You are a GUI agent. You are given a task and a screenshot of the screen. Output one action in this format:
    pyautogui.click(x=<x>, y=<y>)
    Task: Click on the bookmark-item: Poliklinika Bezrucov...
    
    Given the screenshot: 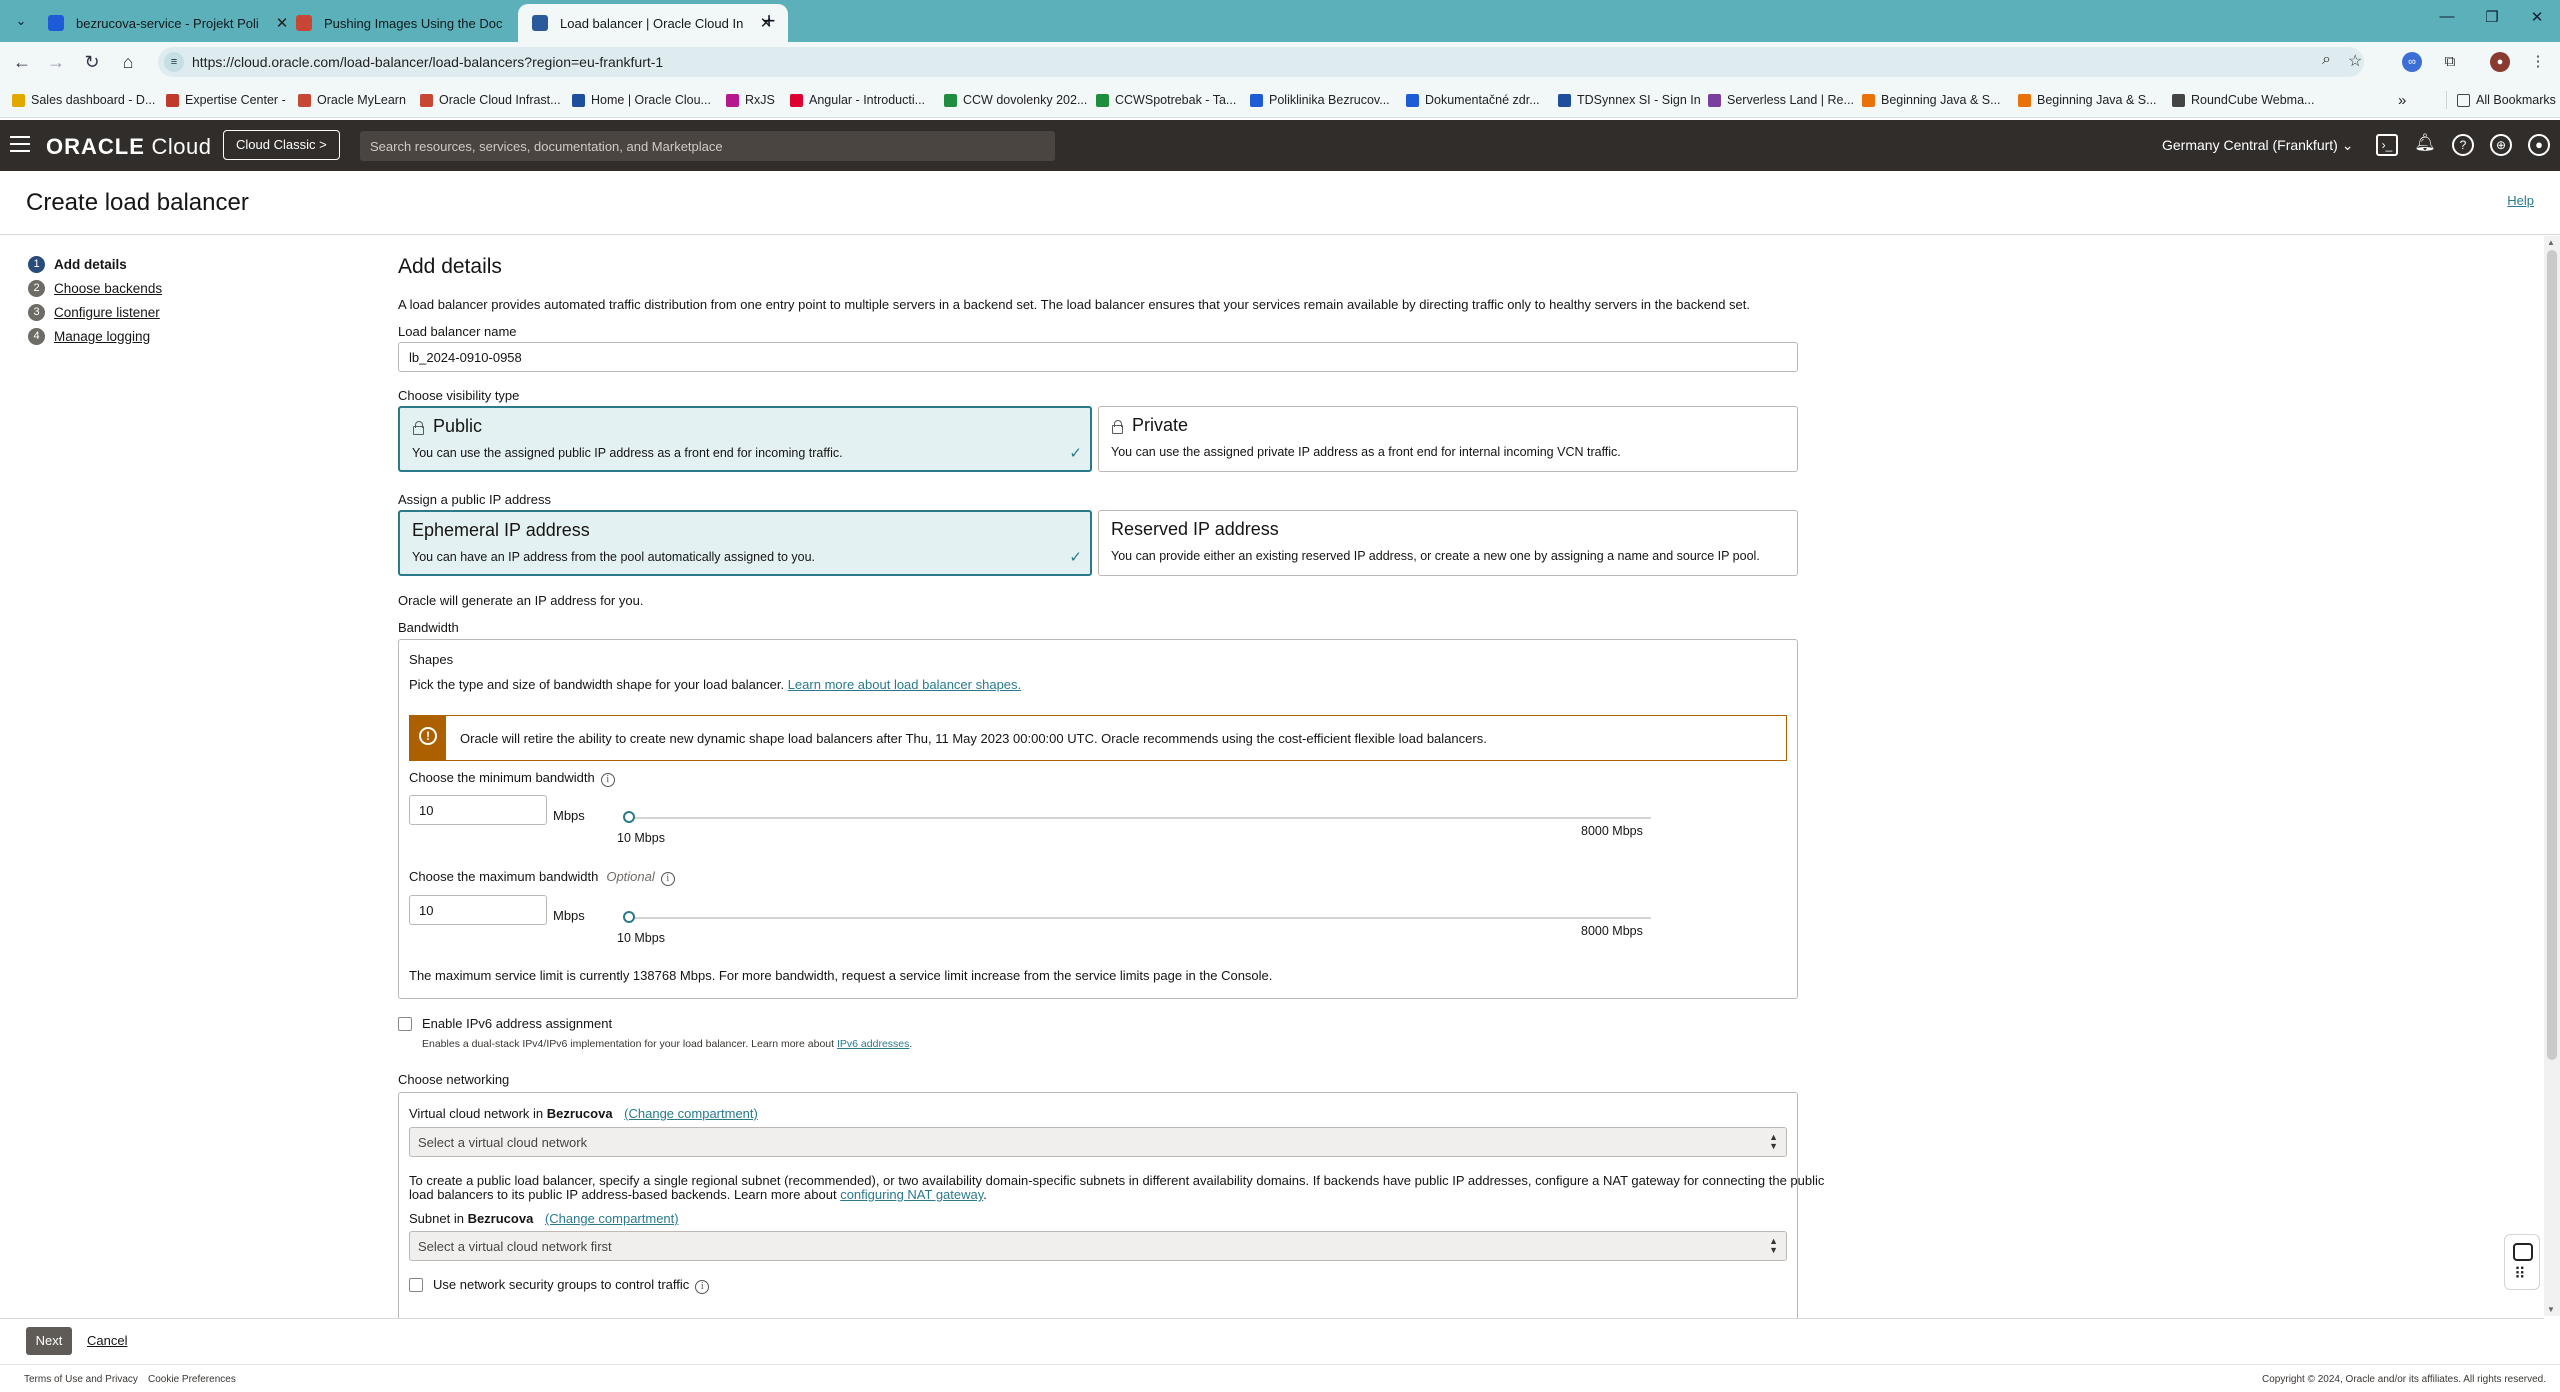 What is the action you would take?
    pyautogui.click(x=1320, y=100)
    